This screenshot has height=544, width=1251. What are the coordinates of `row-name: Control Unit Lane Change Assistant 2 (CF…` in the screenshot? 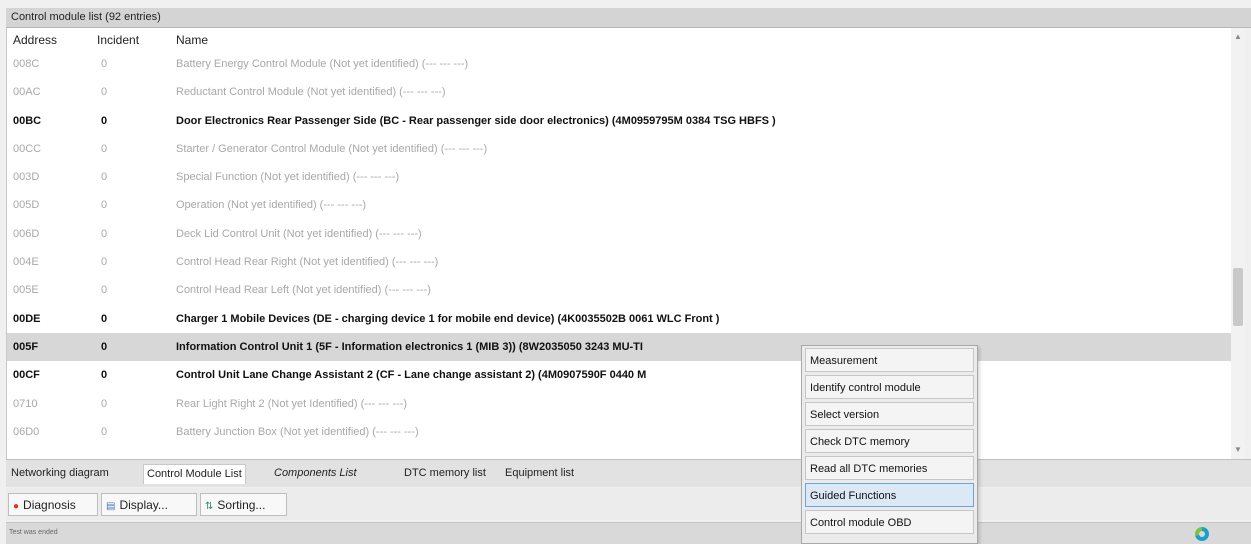 It's located at (411, 375).